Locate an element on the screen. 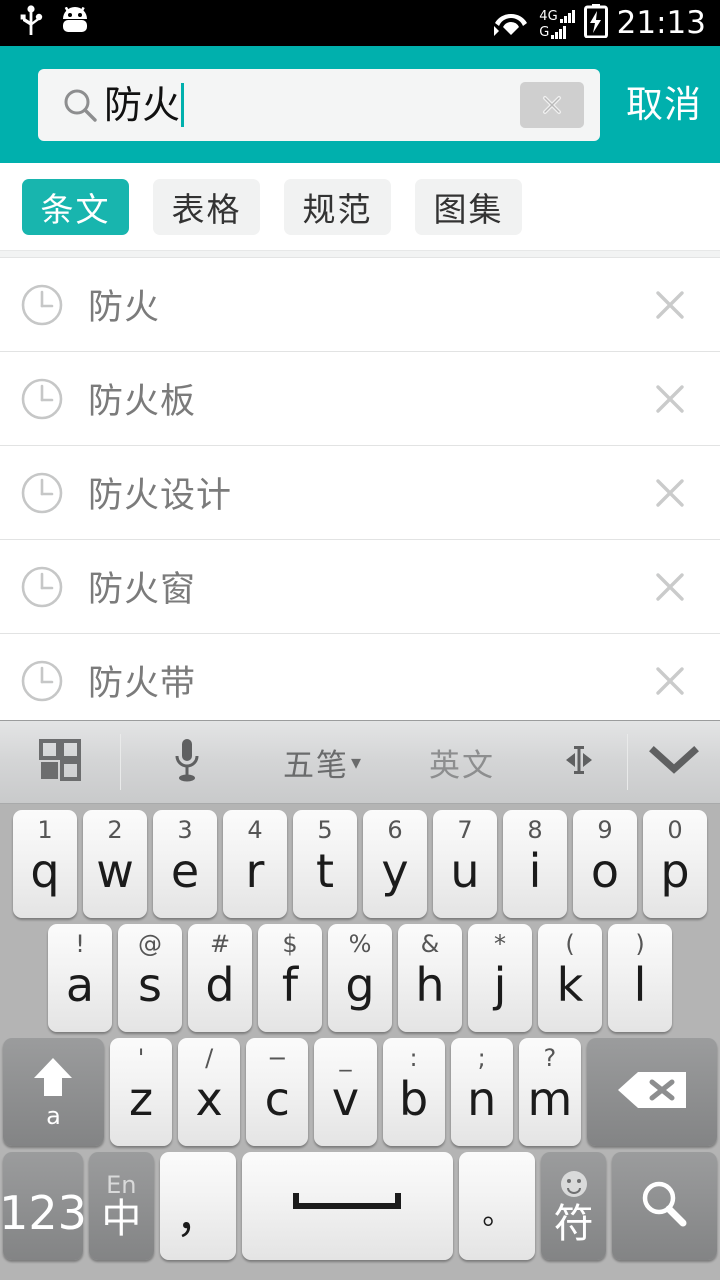 The image size is (720, 1280). language-toggle-button: 英文 is located at coordinates (462, 762).